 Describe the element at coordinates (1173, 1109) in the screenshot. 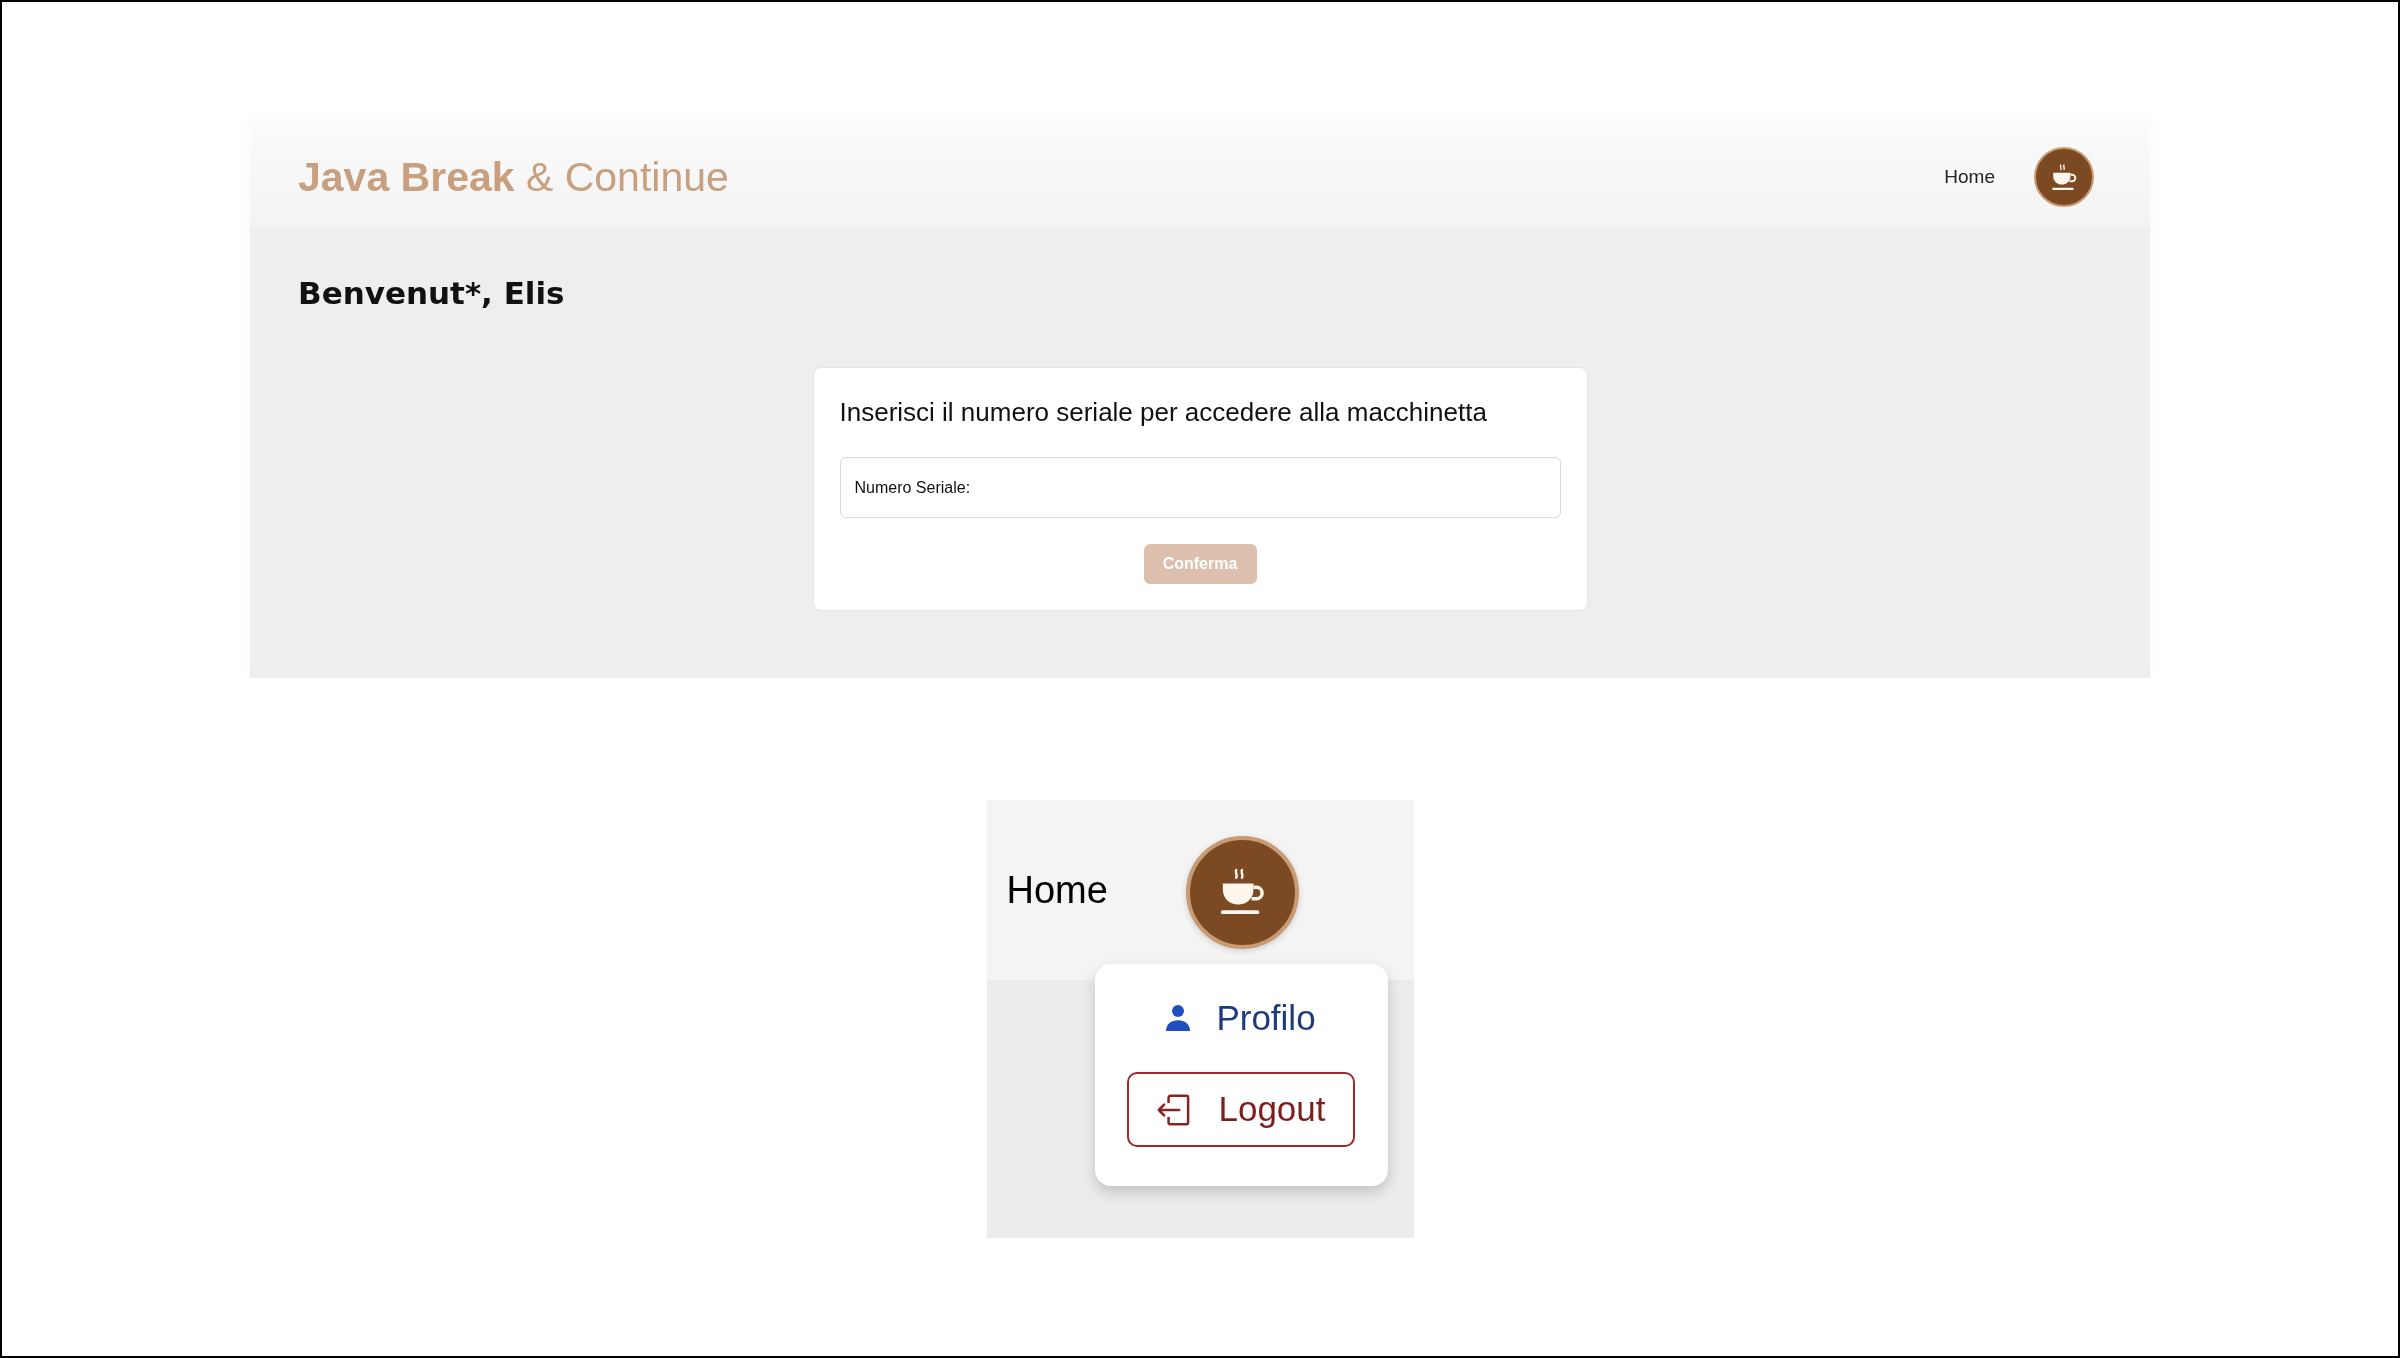

I see `logout-icon` at that location.